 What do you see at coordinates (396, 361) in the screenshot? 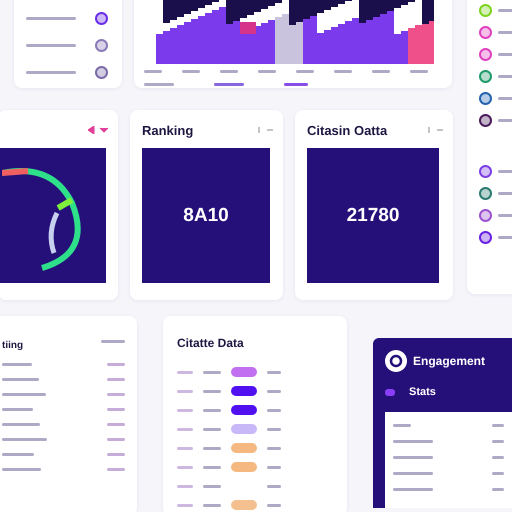
I see `logo-icon` at bounding box center [396, 361].